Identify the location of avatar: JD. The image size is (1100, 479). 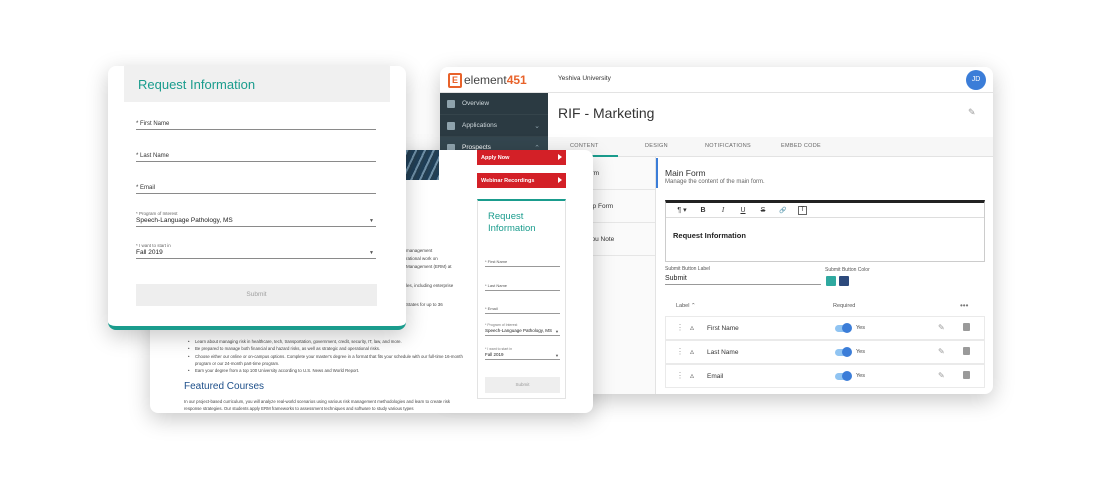
(976, 80).